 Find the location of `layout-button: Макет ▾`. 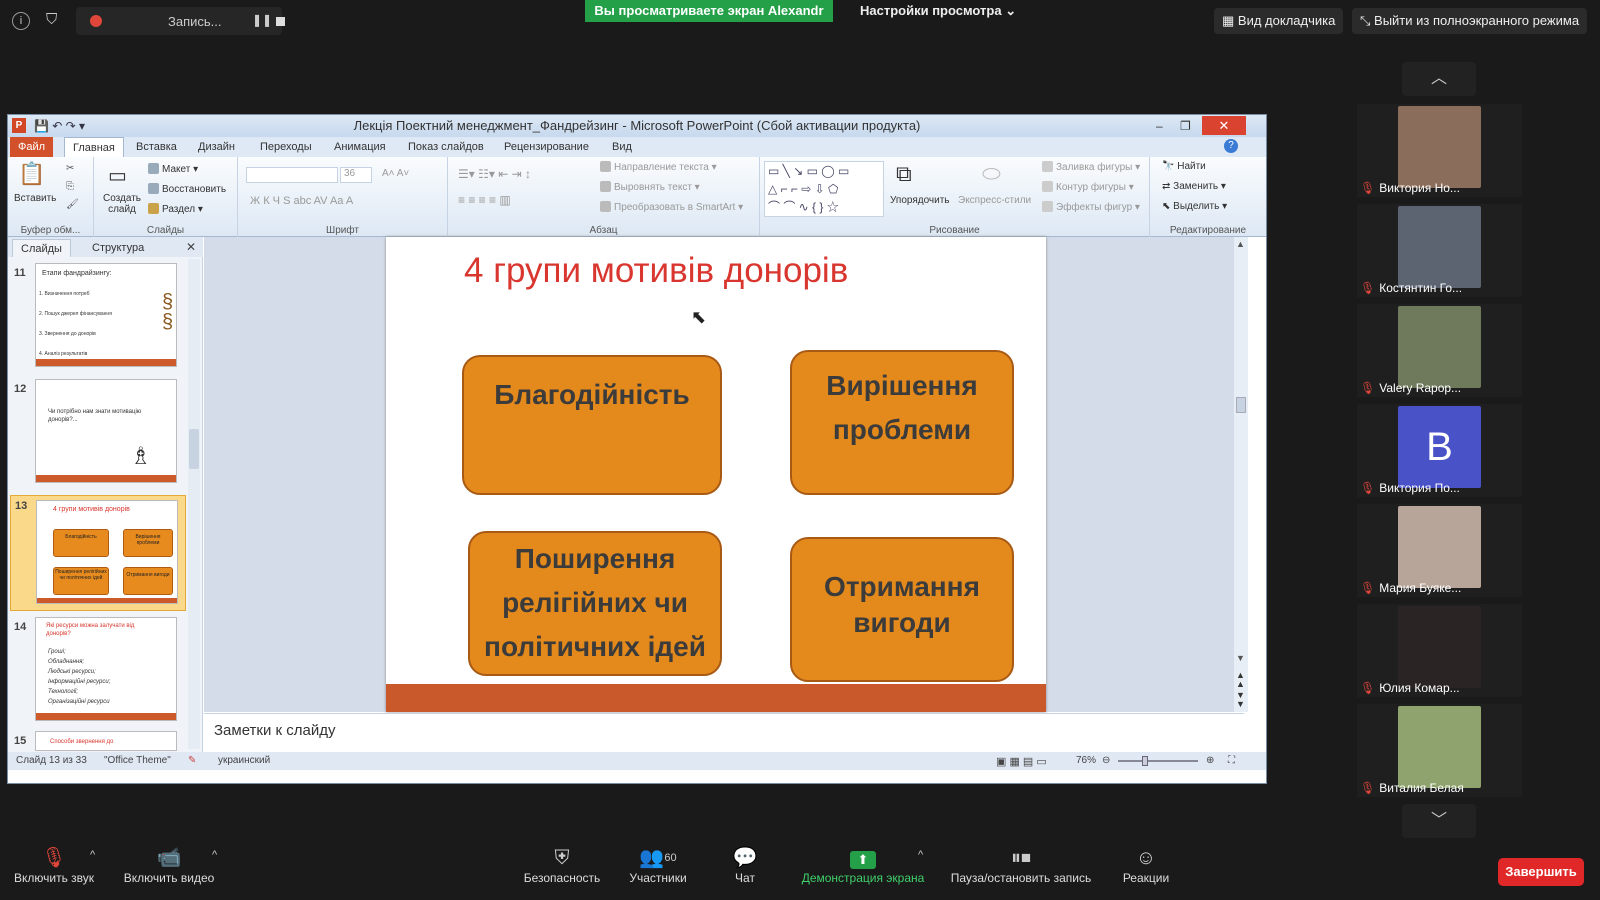

layout-button: Макет ▾ is located at coordinates (173, 169).